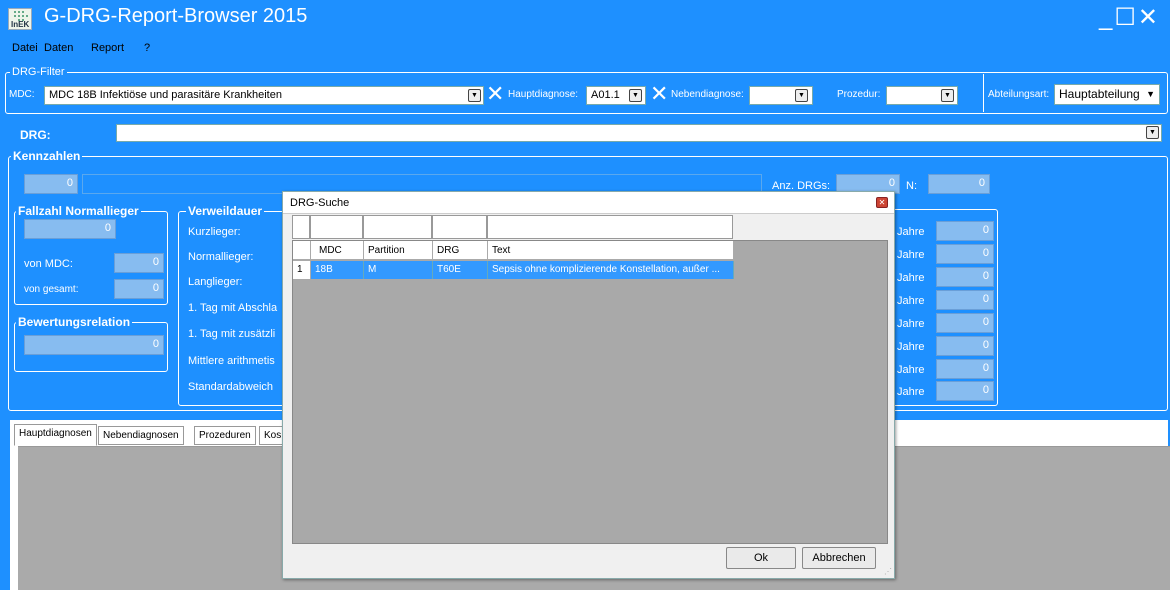  Describe the element at coordinates (460, 270) in the screenshot. I see `table-cell-drg: T60E` at that location.